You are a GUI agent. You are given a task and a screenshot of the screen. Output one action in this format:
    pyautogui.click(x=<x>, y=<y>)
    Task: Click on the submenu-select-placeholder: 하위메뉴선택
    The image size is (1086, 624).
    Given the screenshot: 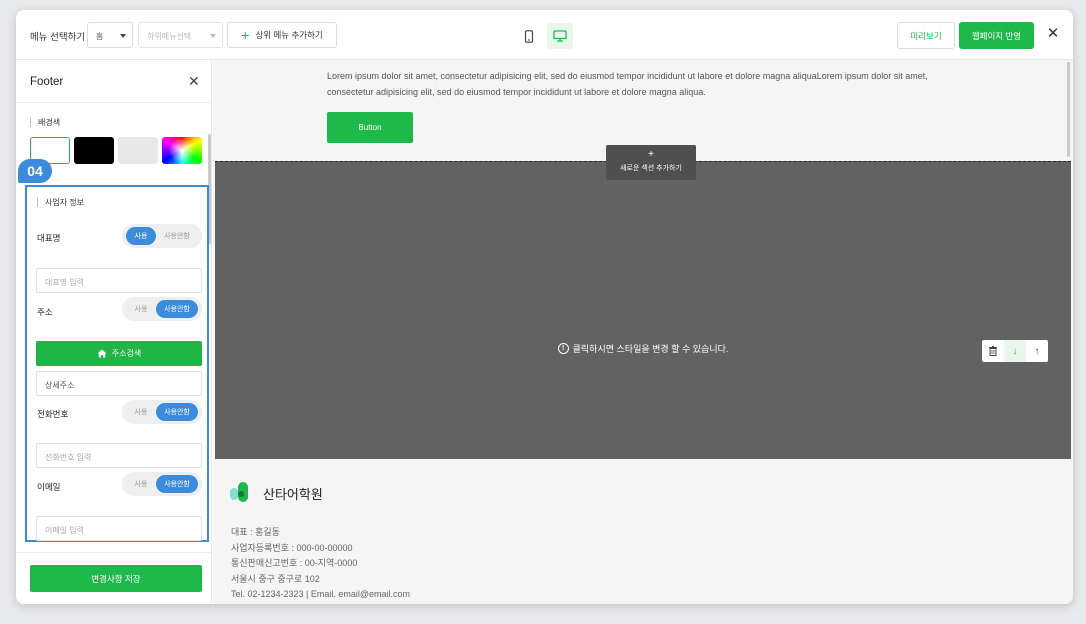 What is the action you would take?
    pyautogui.click(x=169, y=36)
    